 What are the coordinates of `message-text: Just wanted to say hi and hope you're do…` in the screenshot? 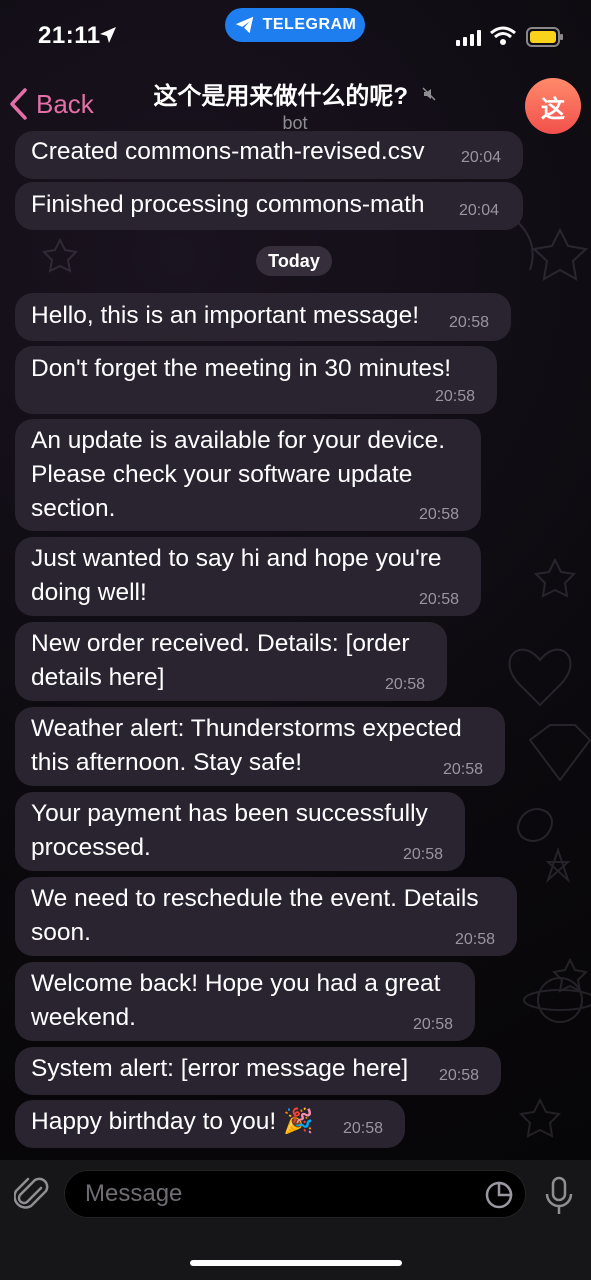 It's located at (236, 575).